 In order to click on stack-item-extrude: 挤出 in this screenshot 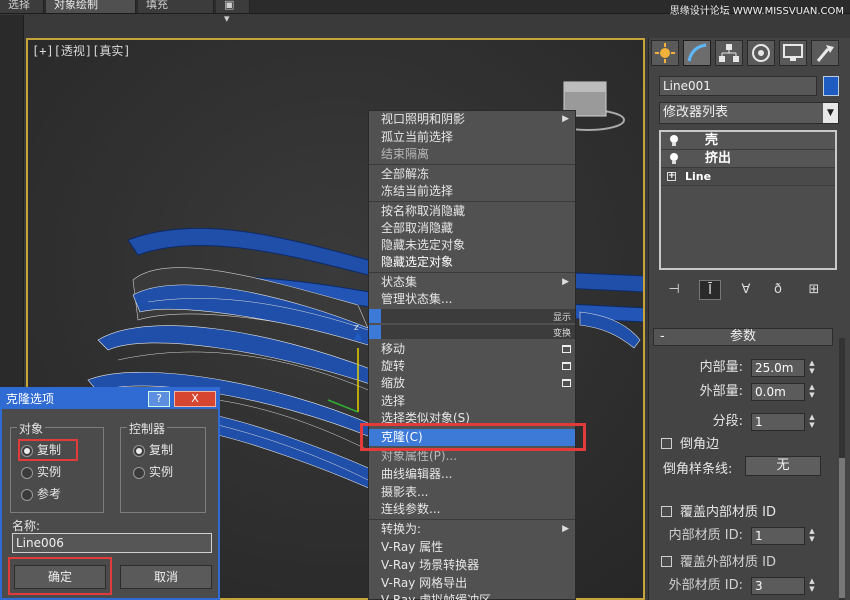, I will do `click(748, 159)`.